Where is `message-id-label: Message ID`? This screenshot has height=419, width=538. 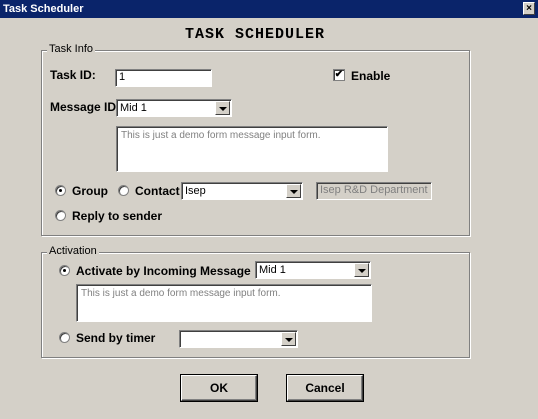 message-id-label: Message ID is located at coordinates (83, 107).